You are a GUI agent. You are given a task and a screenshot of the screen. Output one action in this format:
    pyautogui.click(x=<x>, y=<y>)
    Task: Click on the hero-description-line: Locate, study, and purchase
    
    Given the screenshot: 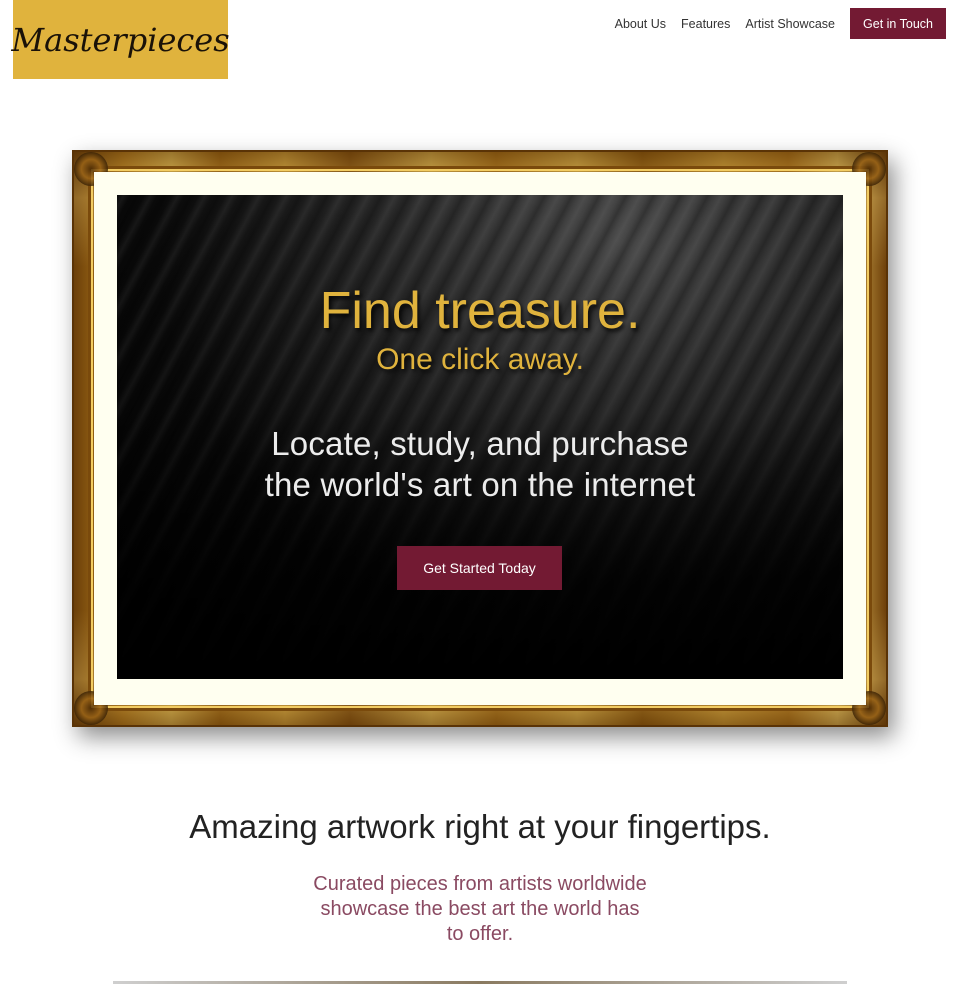 What is the action you would take?
    pyautogui.click(x=480, y=443)
    